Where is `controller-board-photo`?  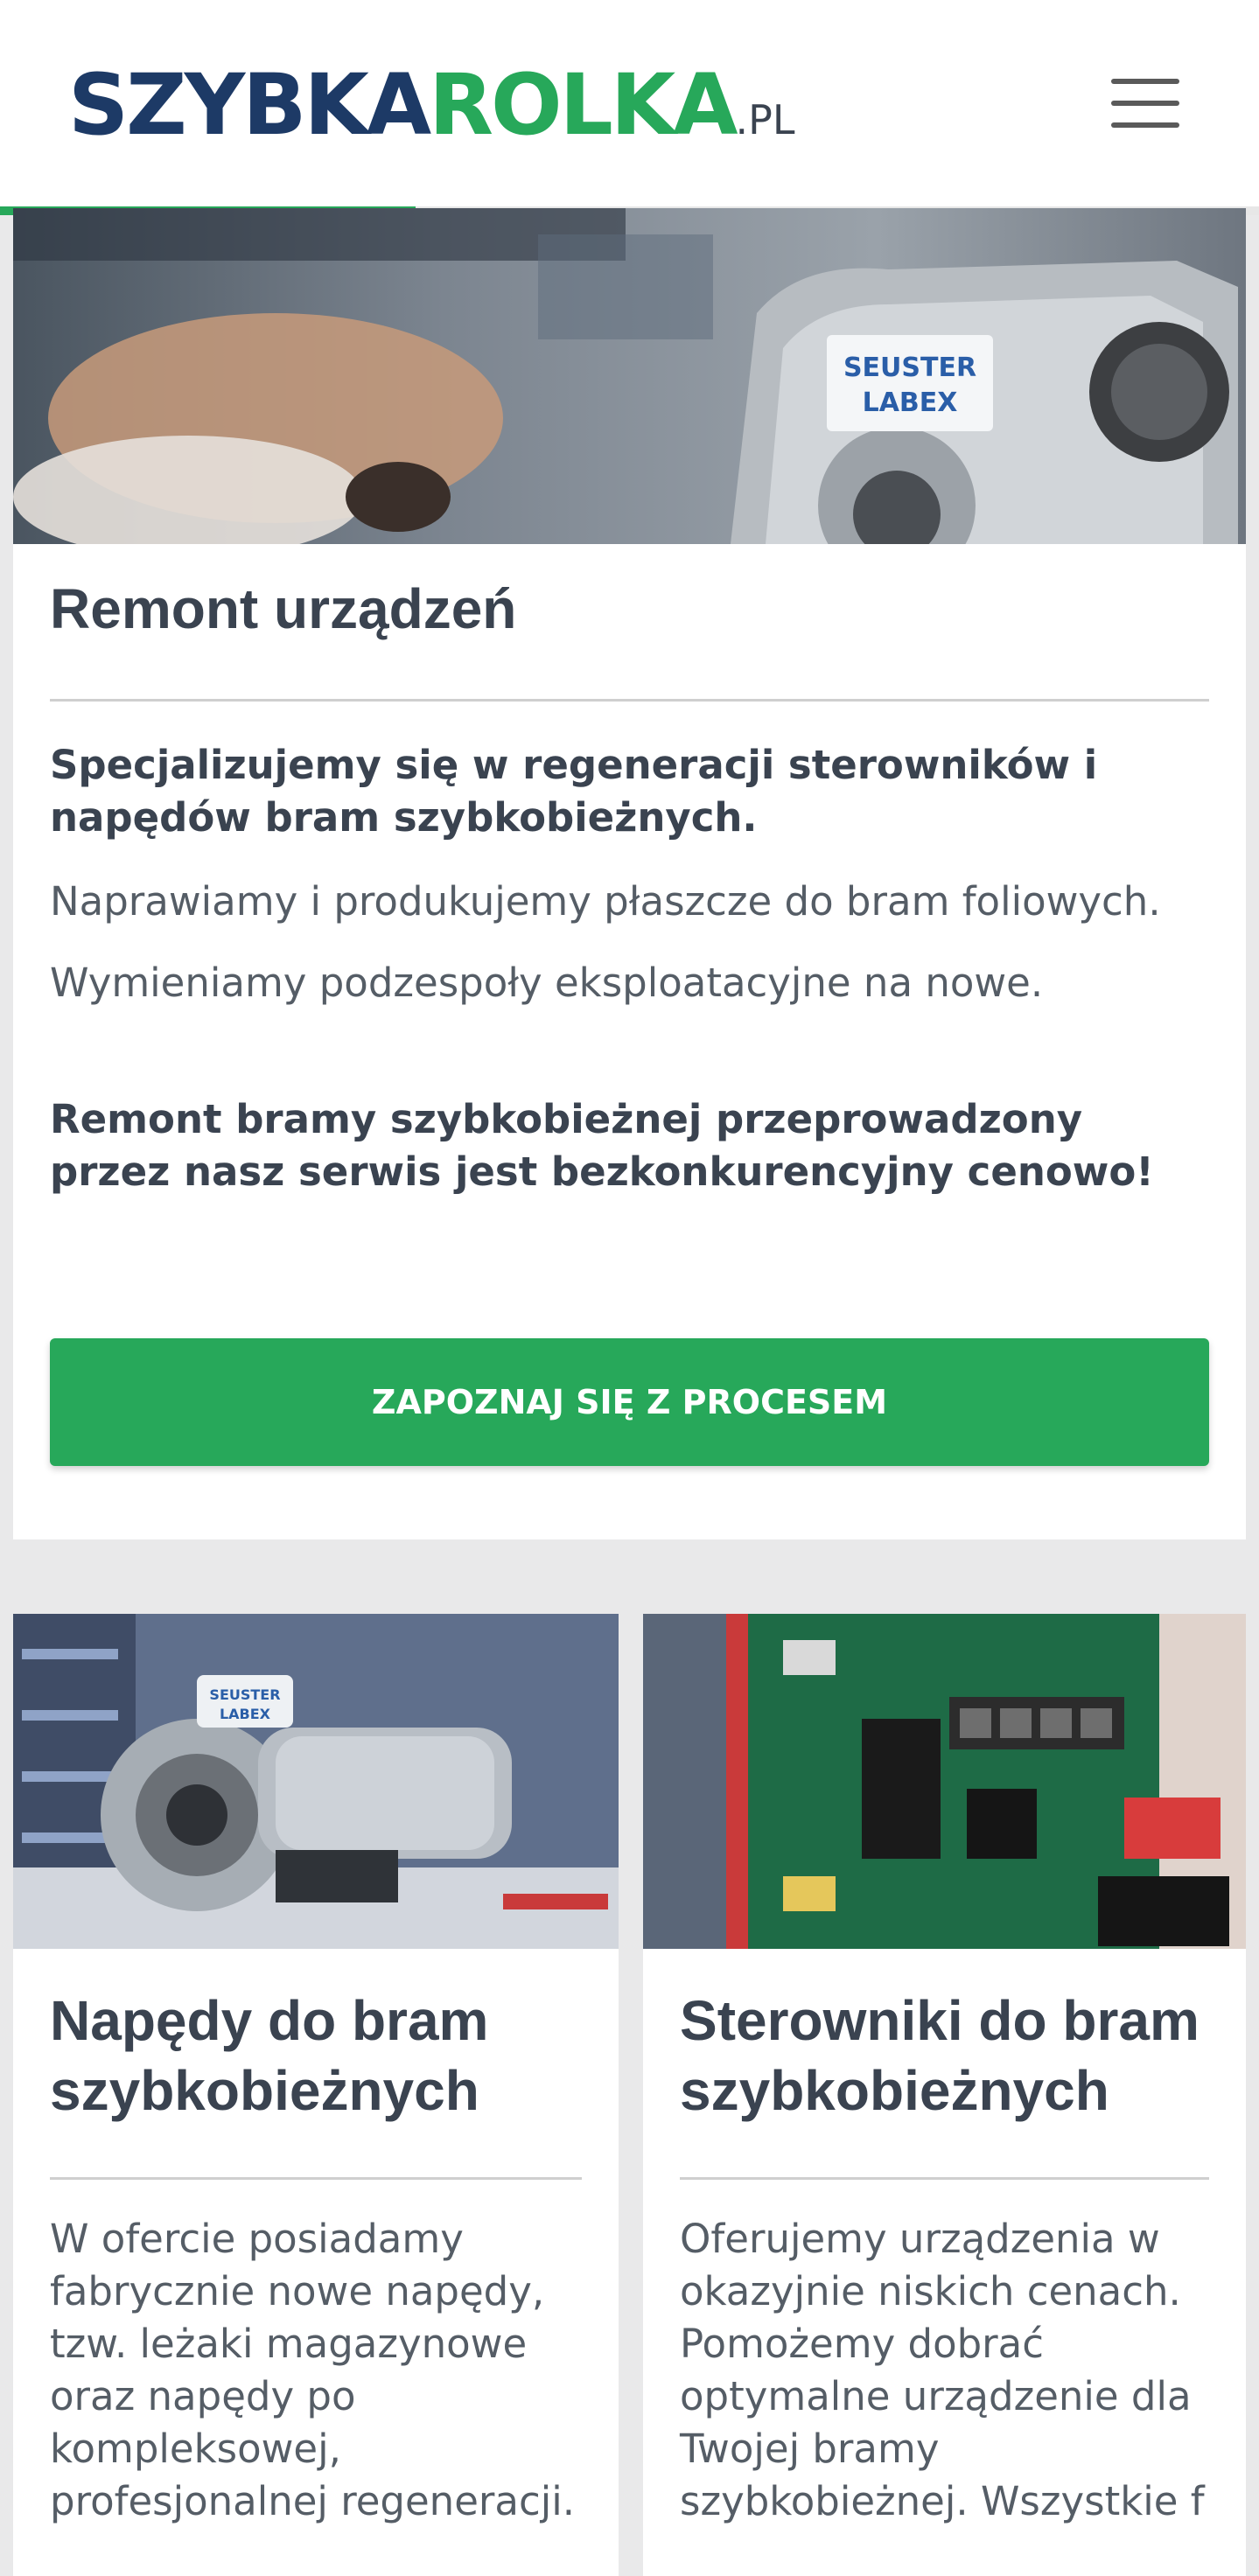
controller-board-photo is located at coordinates (945, 1781).